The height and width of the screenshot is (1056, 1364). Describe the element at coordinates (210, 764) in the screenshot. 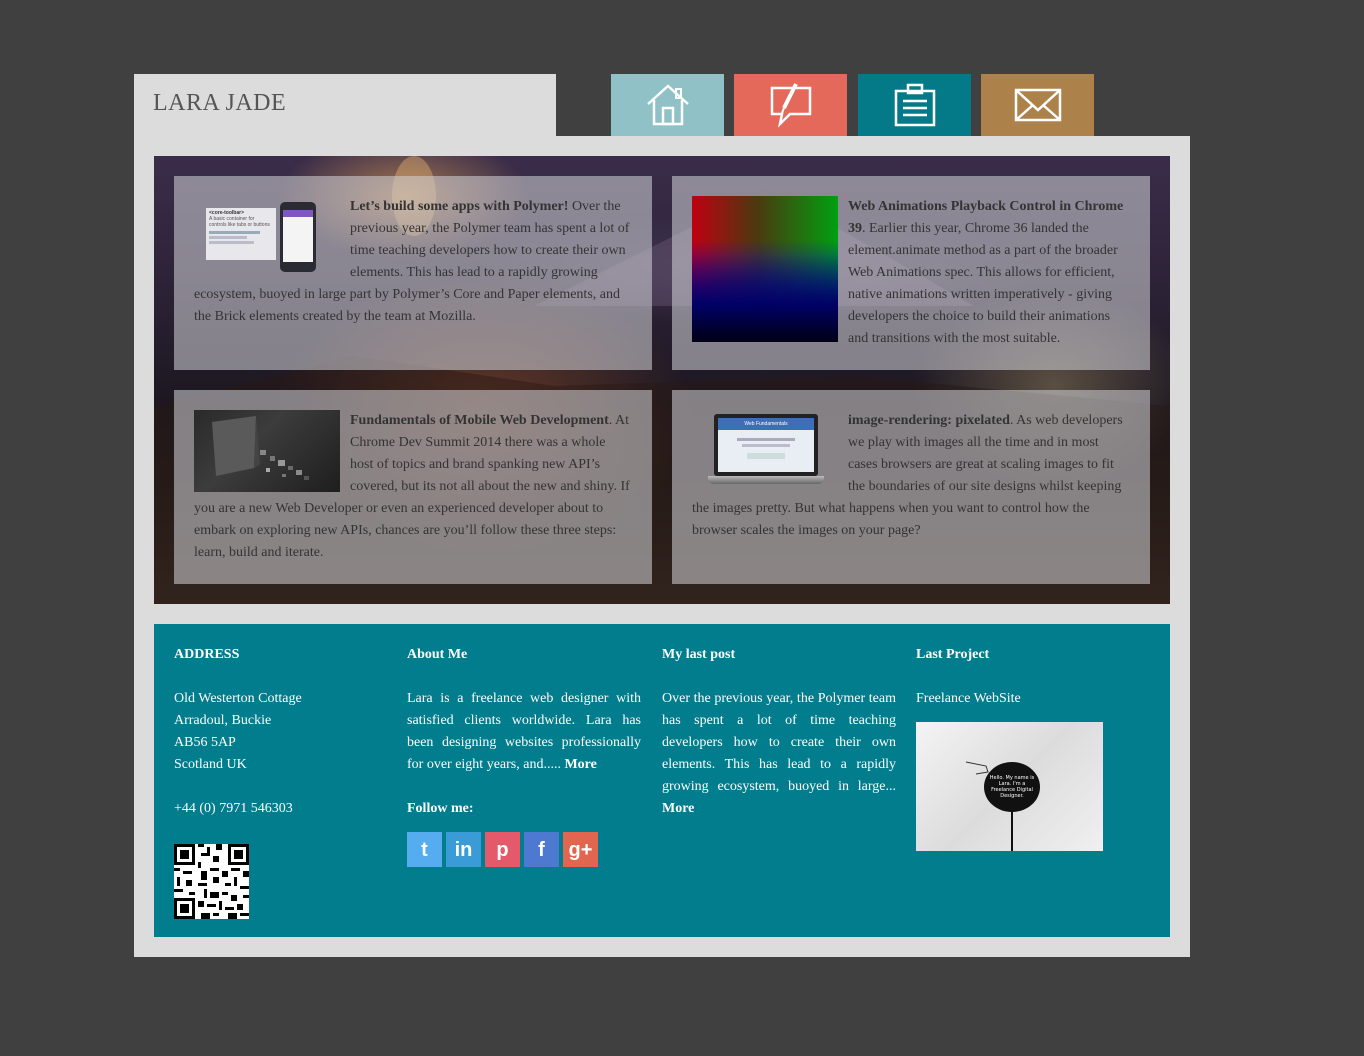

I see `address-line: Scotland UK` at that location.